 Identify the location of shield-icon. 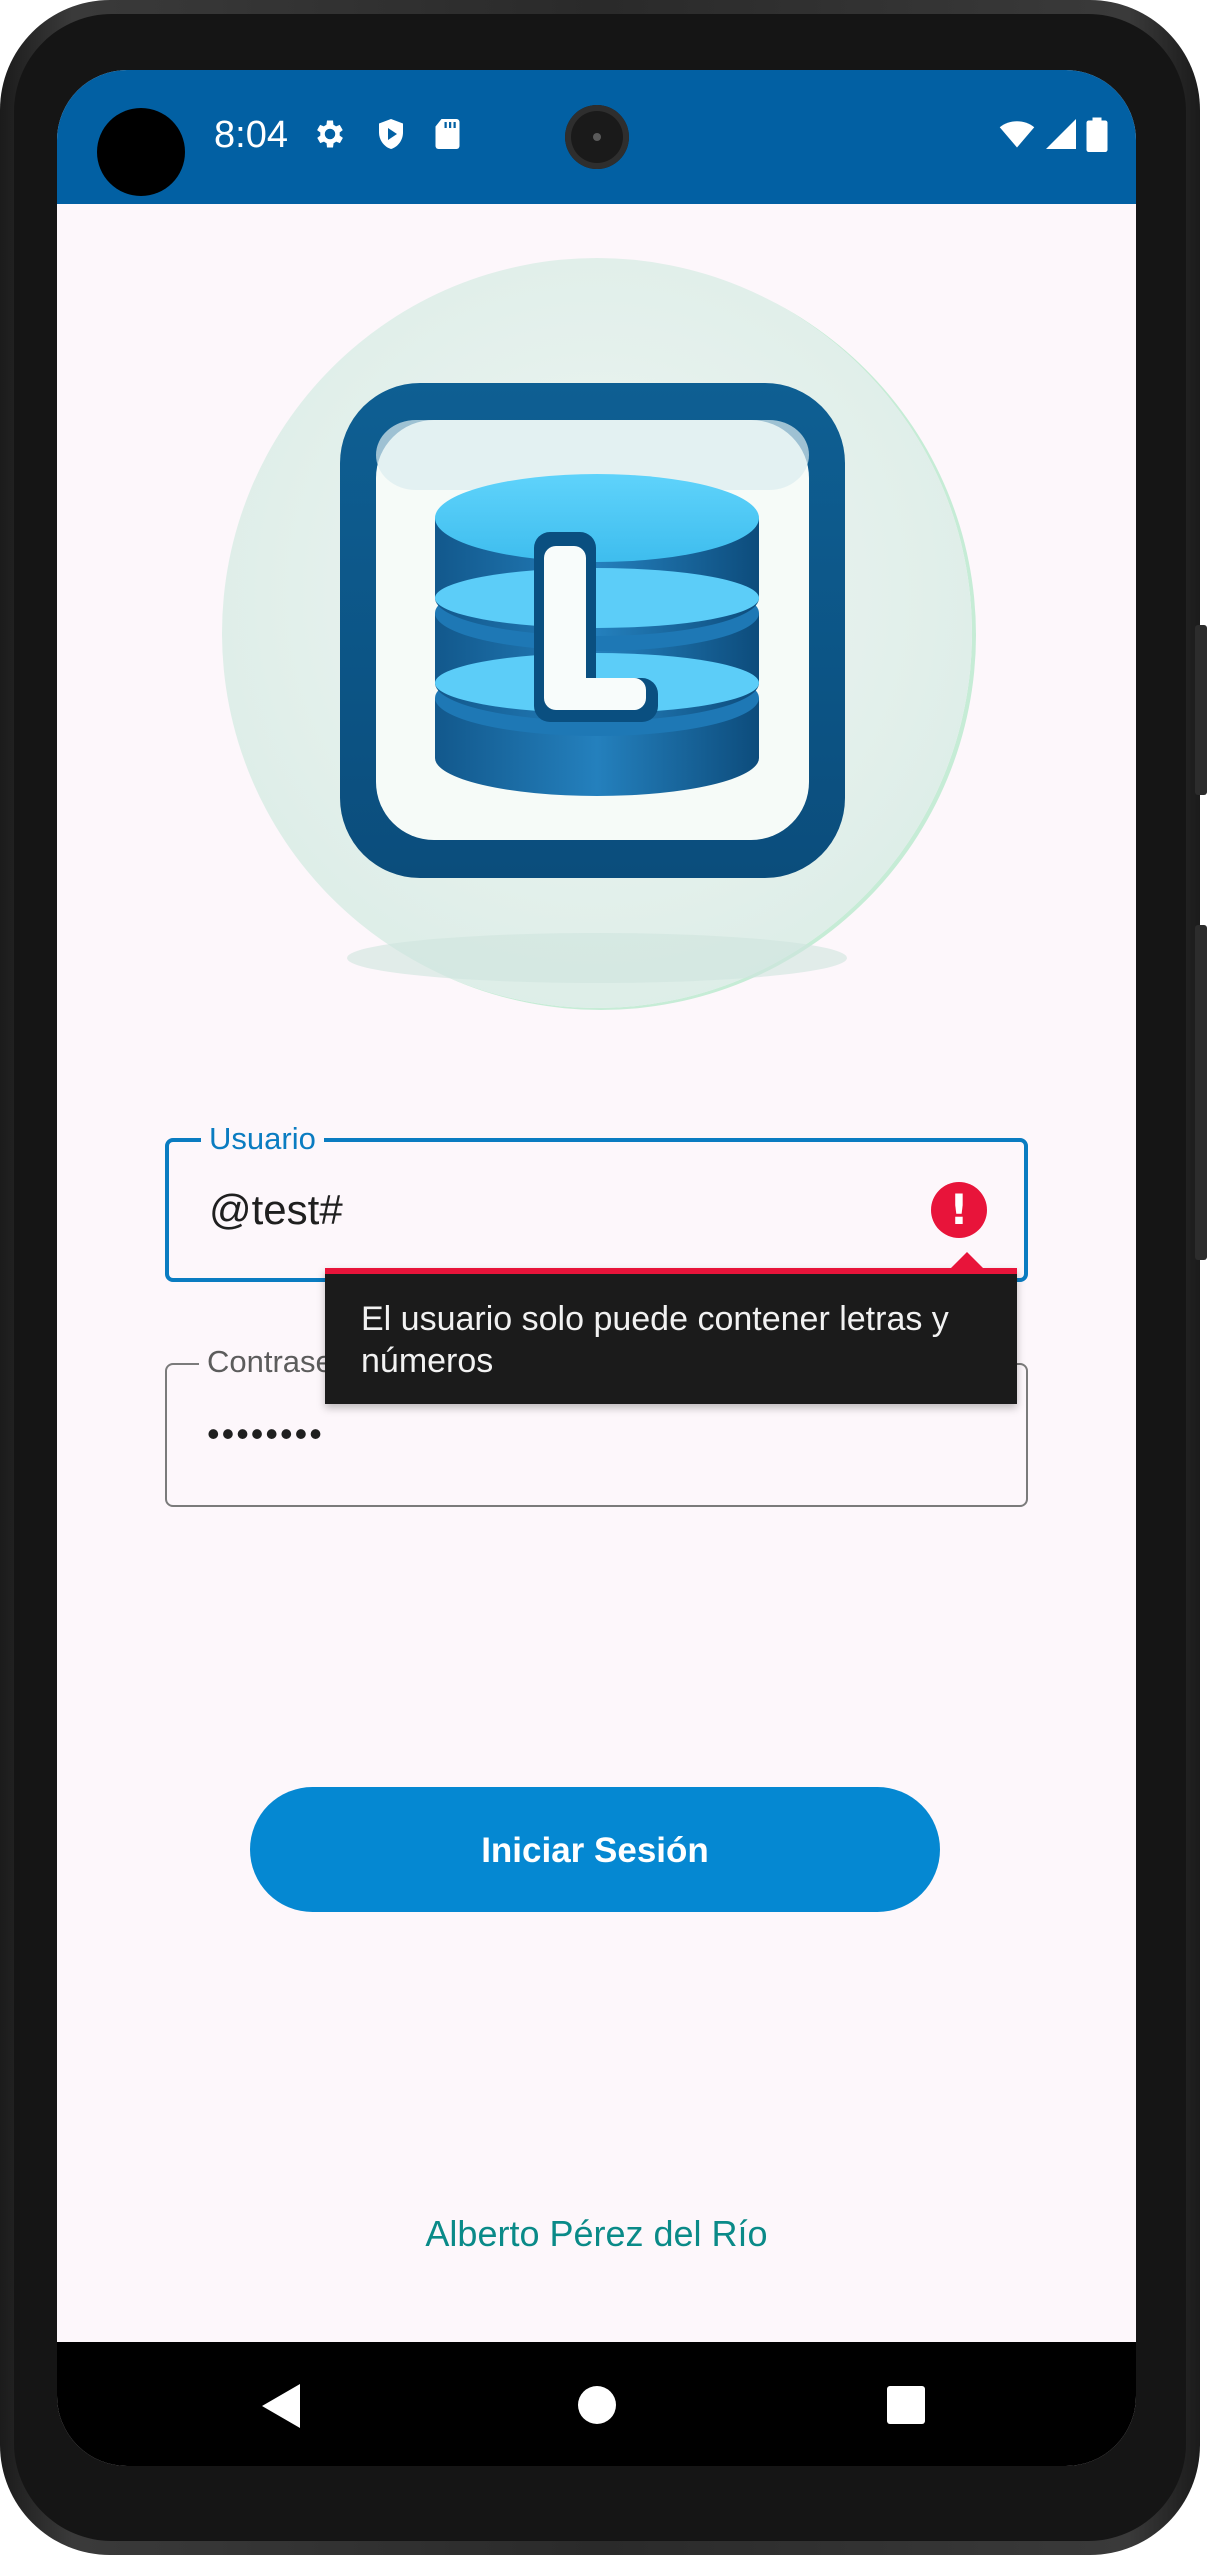
(391, 134).